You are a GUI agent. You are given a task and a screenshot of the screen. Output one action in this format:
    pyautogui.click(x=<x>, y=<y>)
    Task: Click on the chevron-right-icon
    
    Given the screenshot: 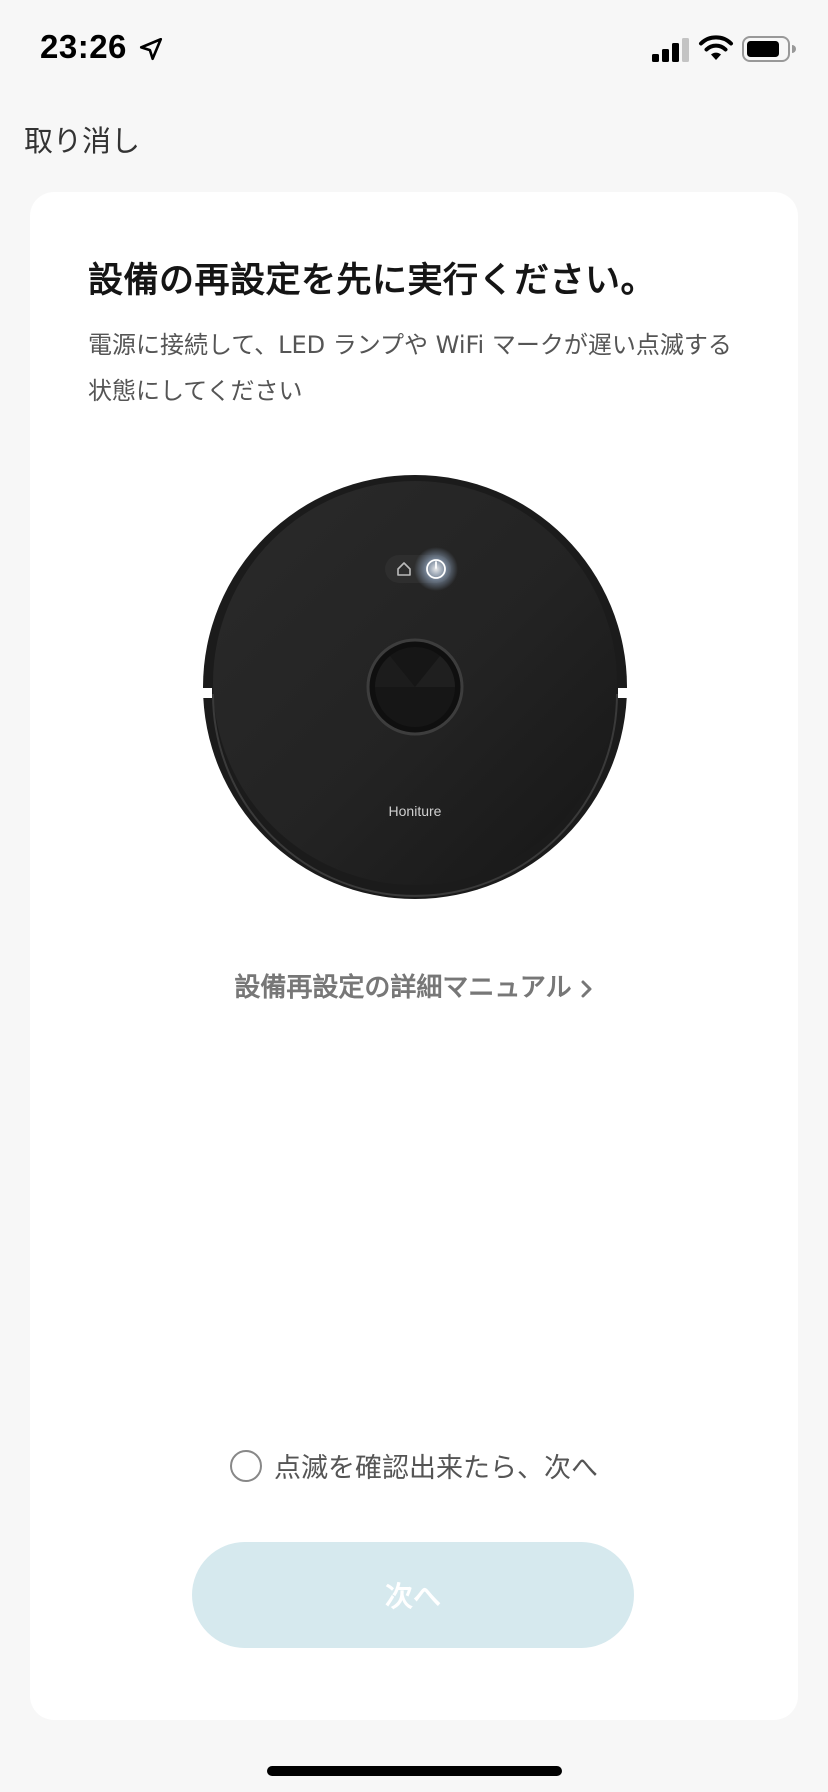 What is the action you would take?
    pyautogui.click(x=586, y=988)
    